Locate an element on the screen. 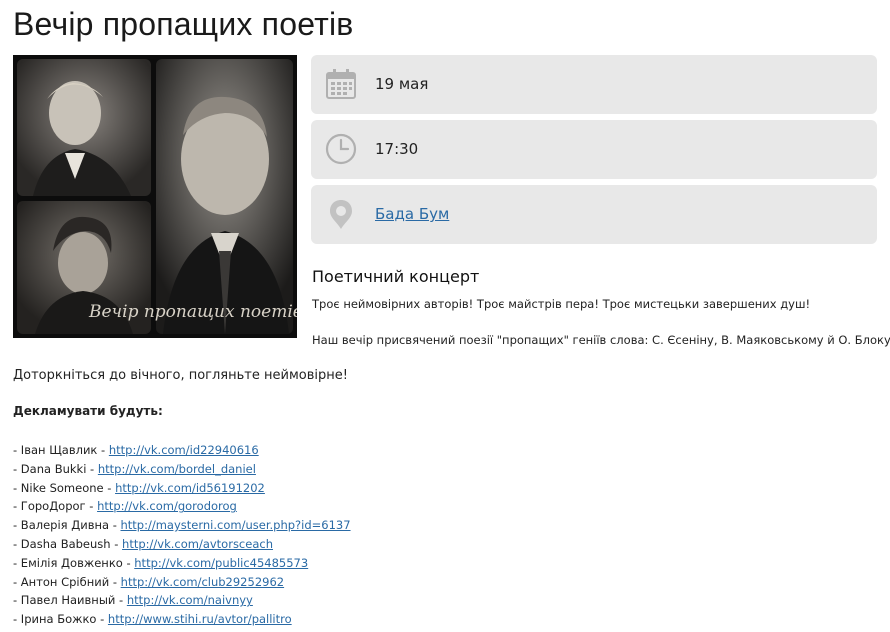  poster-graphic: Вечір пропащих поетів is located at coordinates (155, 196).